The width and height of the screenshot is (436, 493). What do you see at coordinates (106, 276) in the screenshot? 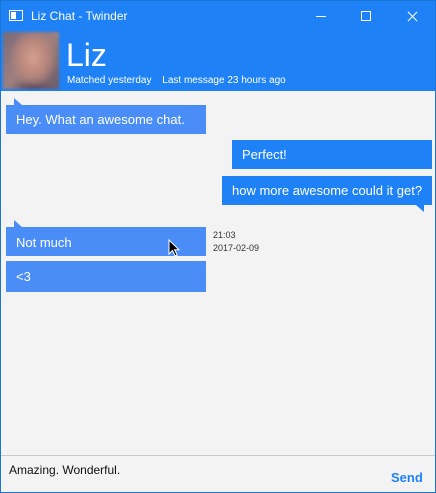
I see `message-bubble: <3` at bounding box center [106, 276].